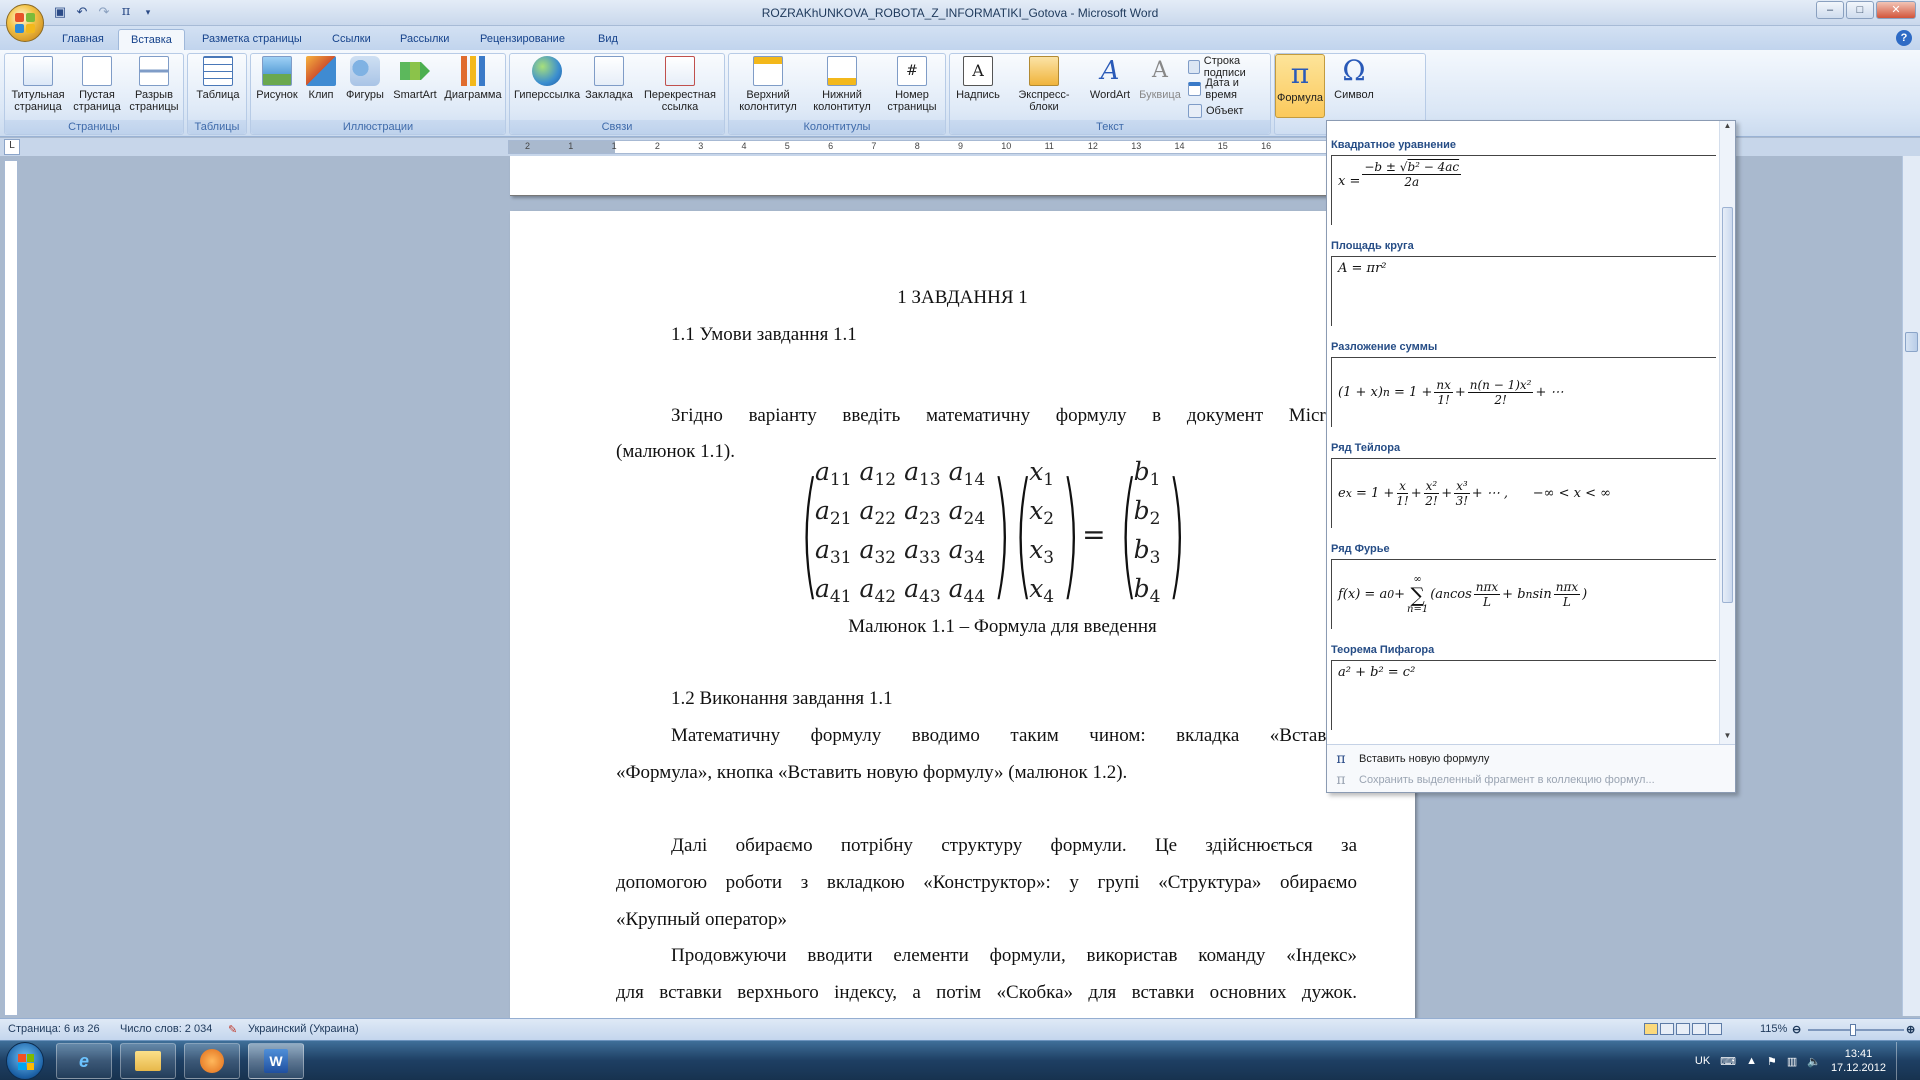  I want to click on media-player-taskbar-button, so click(212, 1061).